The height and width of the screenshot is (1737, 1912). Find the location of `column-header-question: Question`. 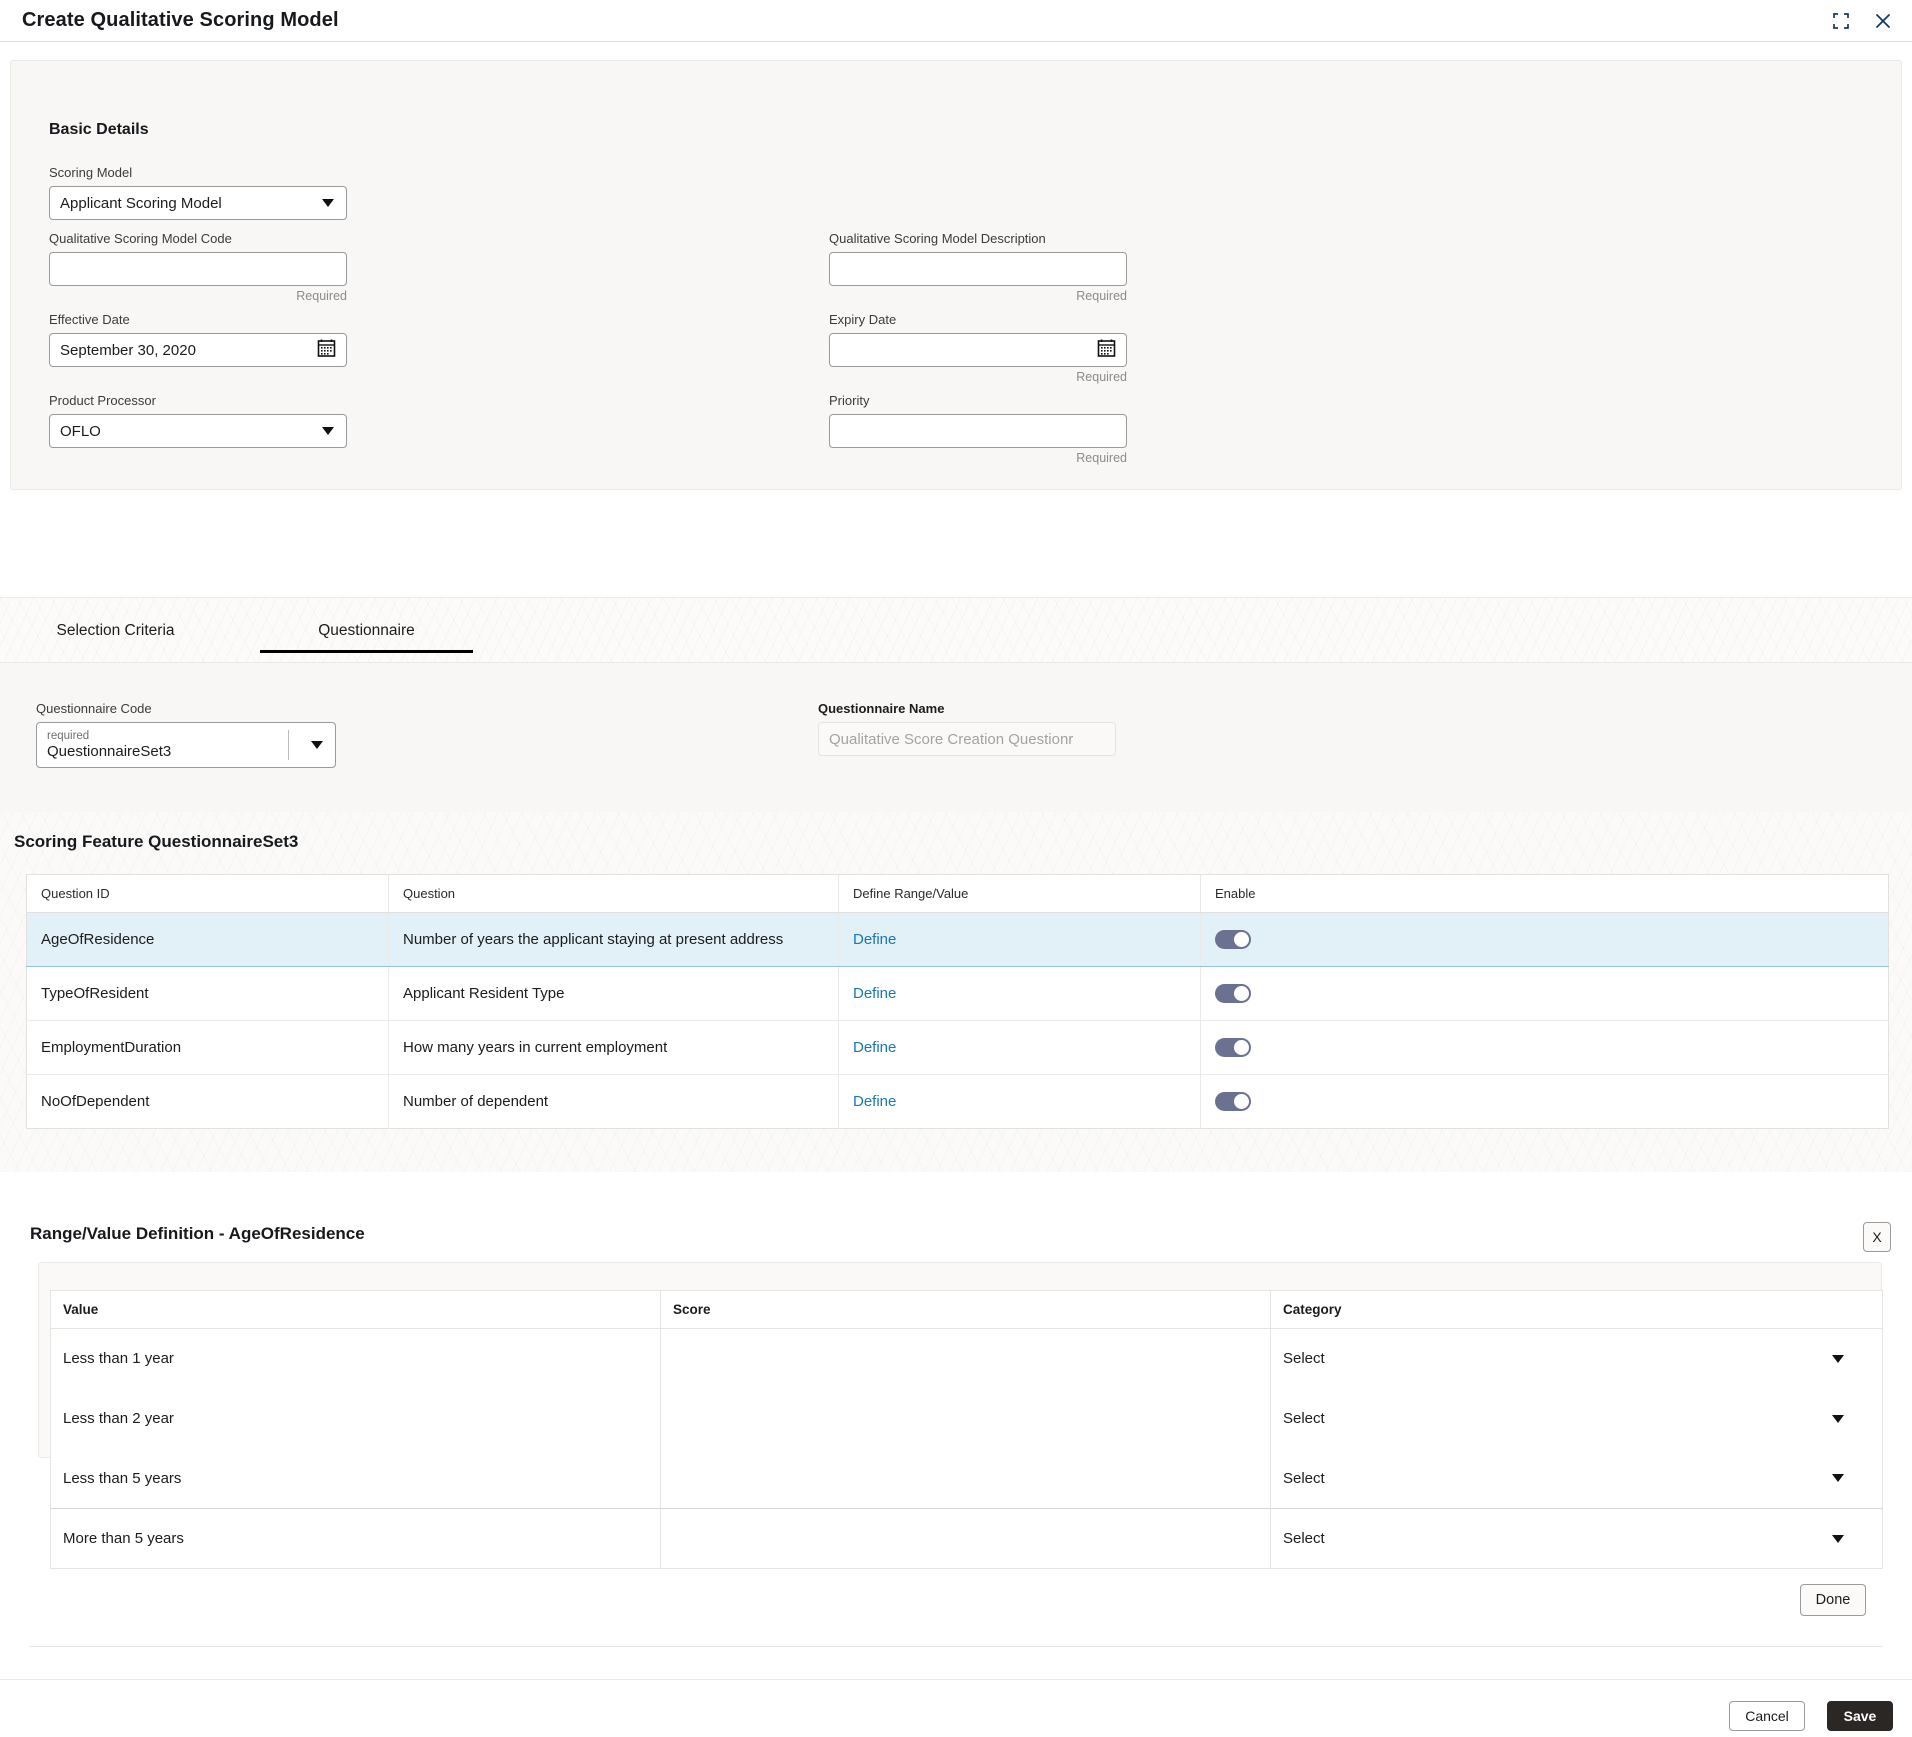

column-header-question: Question is located at coordinates (613, 893).